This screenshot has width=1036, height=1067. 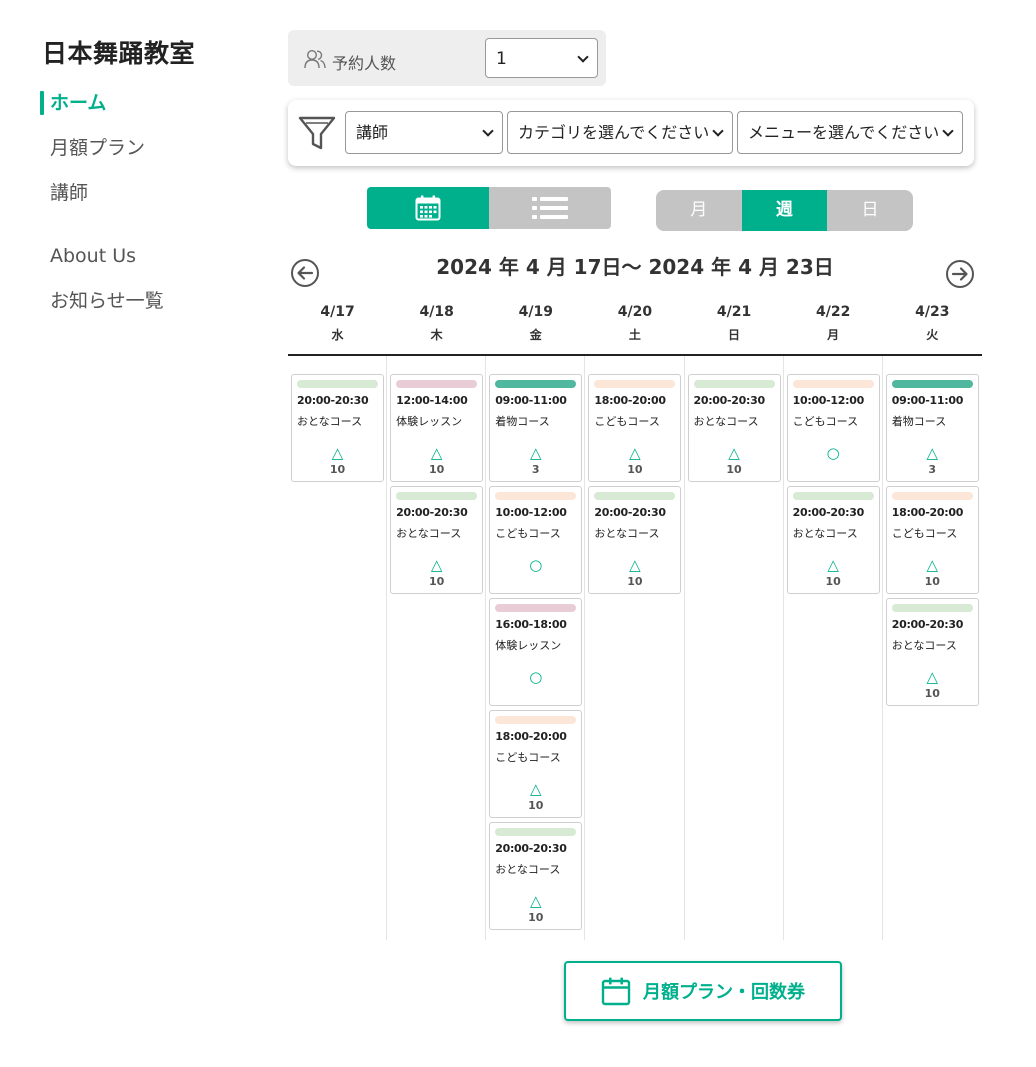 I want to click on reservation-count-label: 予約人数, so click(x=364, y=63).